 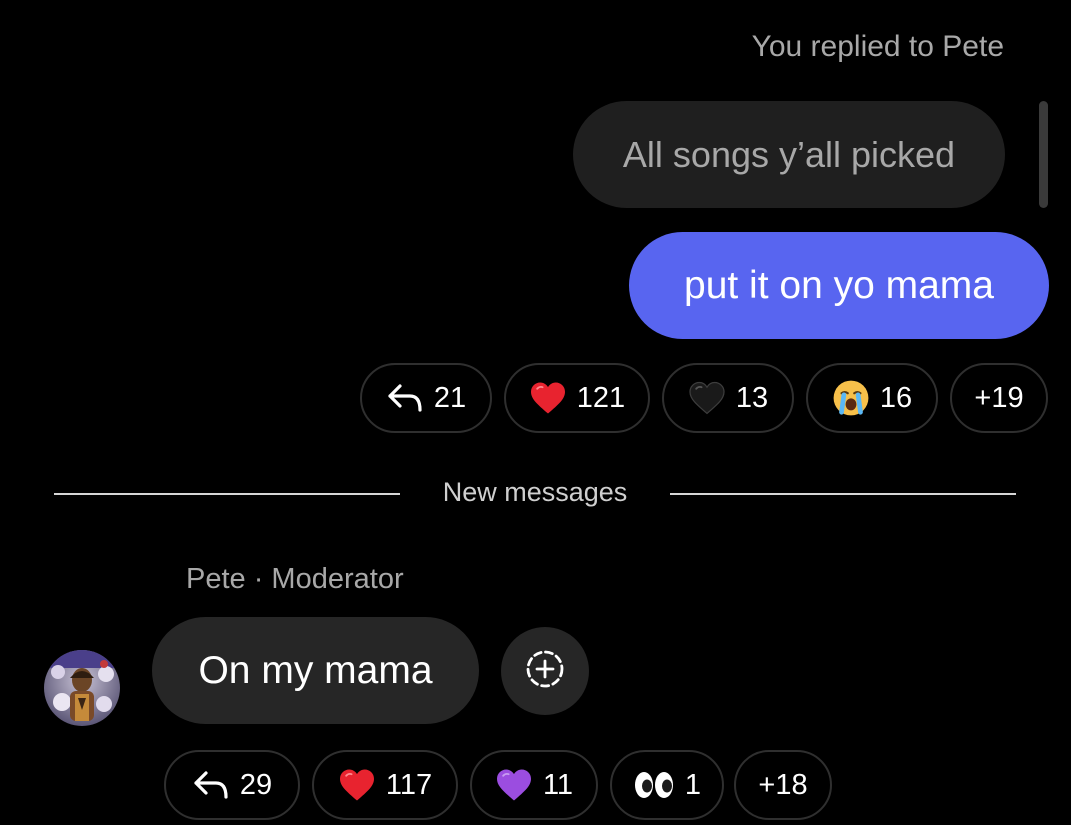 I want to click on black-heart-icon, so click(x=707, y=398).